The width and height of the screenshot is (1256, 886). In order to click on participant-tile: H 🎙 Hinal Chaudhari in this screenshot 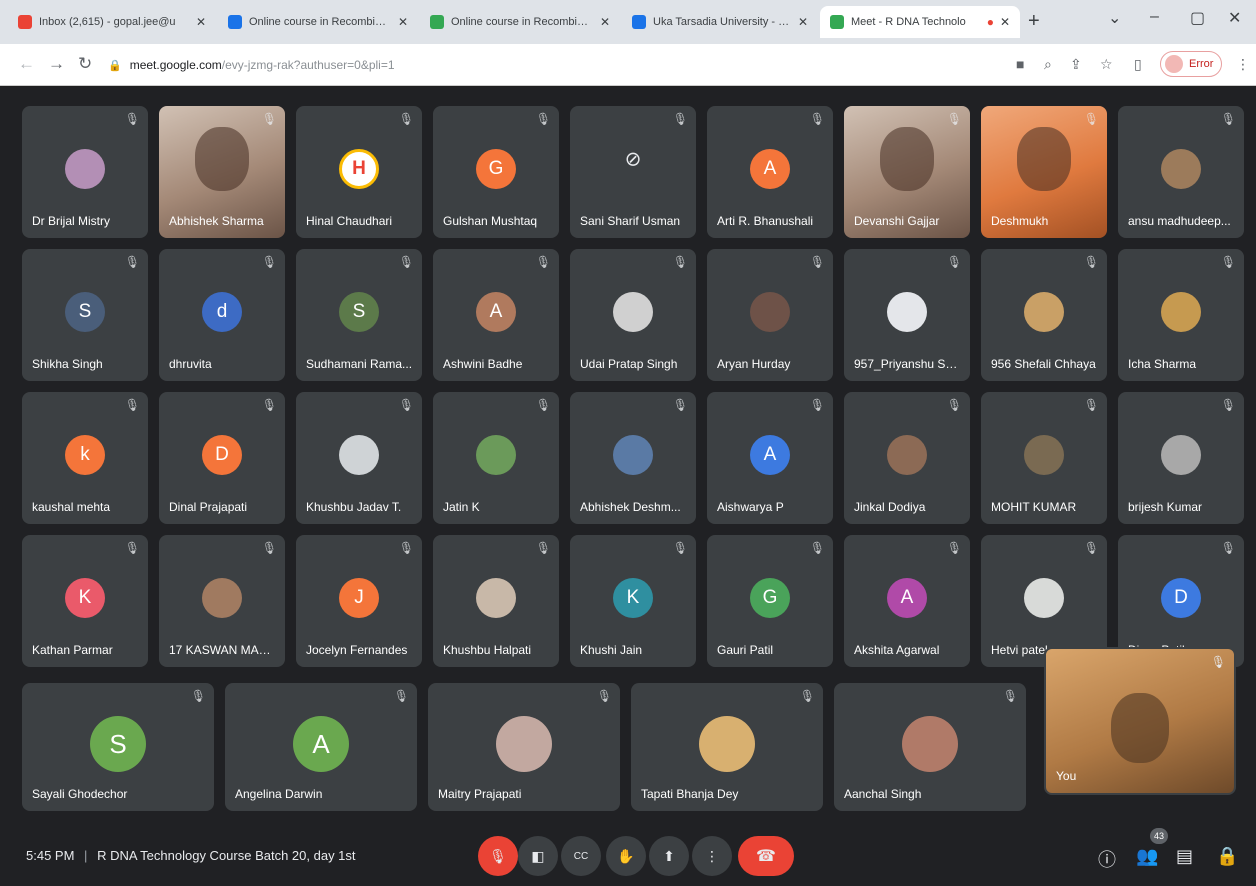, I will do `click(359, 172)`.